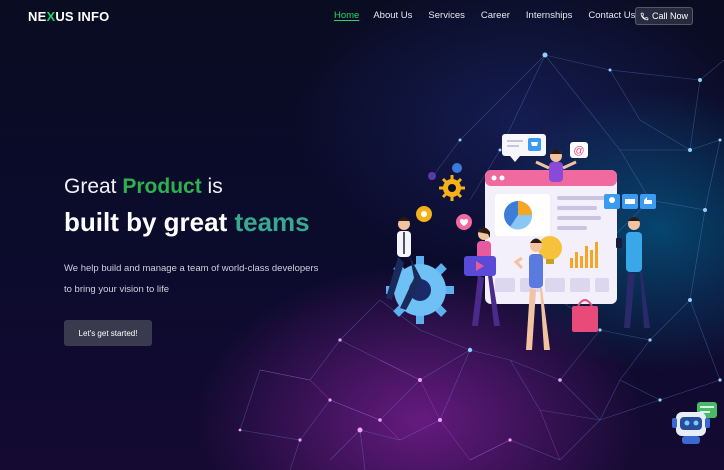 The width and height of the screenshot is (724, 470). What do you see at coordinates (495, 15) in the screenshot?
I see `nav-career: Career` at bounding box center [495, 15].